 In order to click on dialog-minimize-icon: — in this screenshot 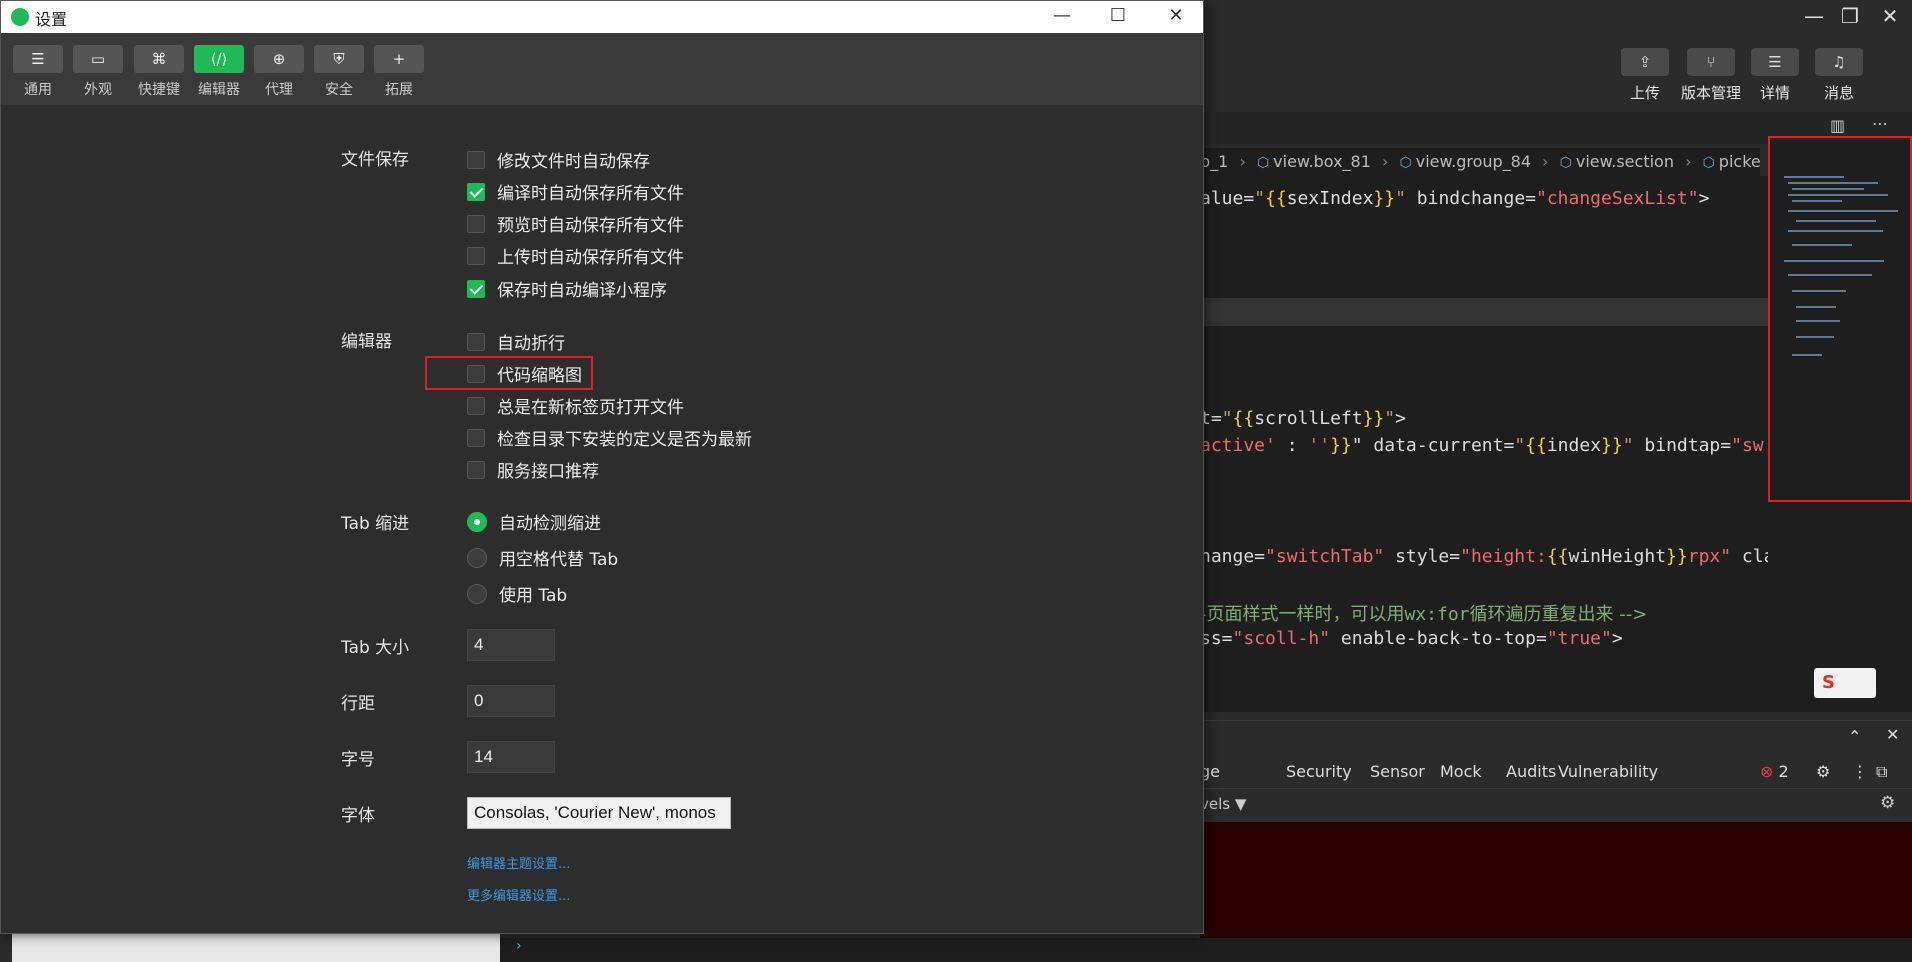, I will do `click(1062, 17)`.